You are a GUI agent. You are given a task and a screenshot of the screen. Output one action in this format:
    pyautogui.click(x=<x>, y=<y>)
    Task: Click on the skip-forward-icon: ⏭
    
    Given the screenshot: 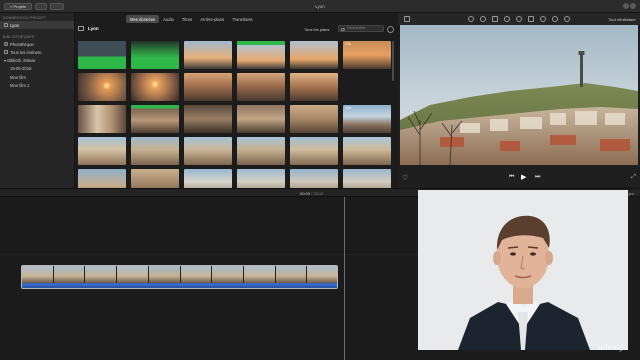 What is the action you would take?
    pyautogui.click(x=537, y=177)
    